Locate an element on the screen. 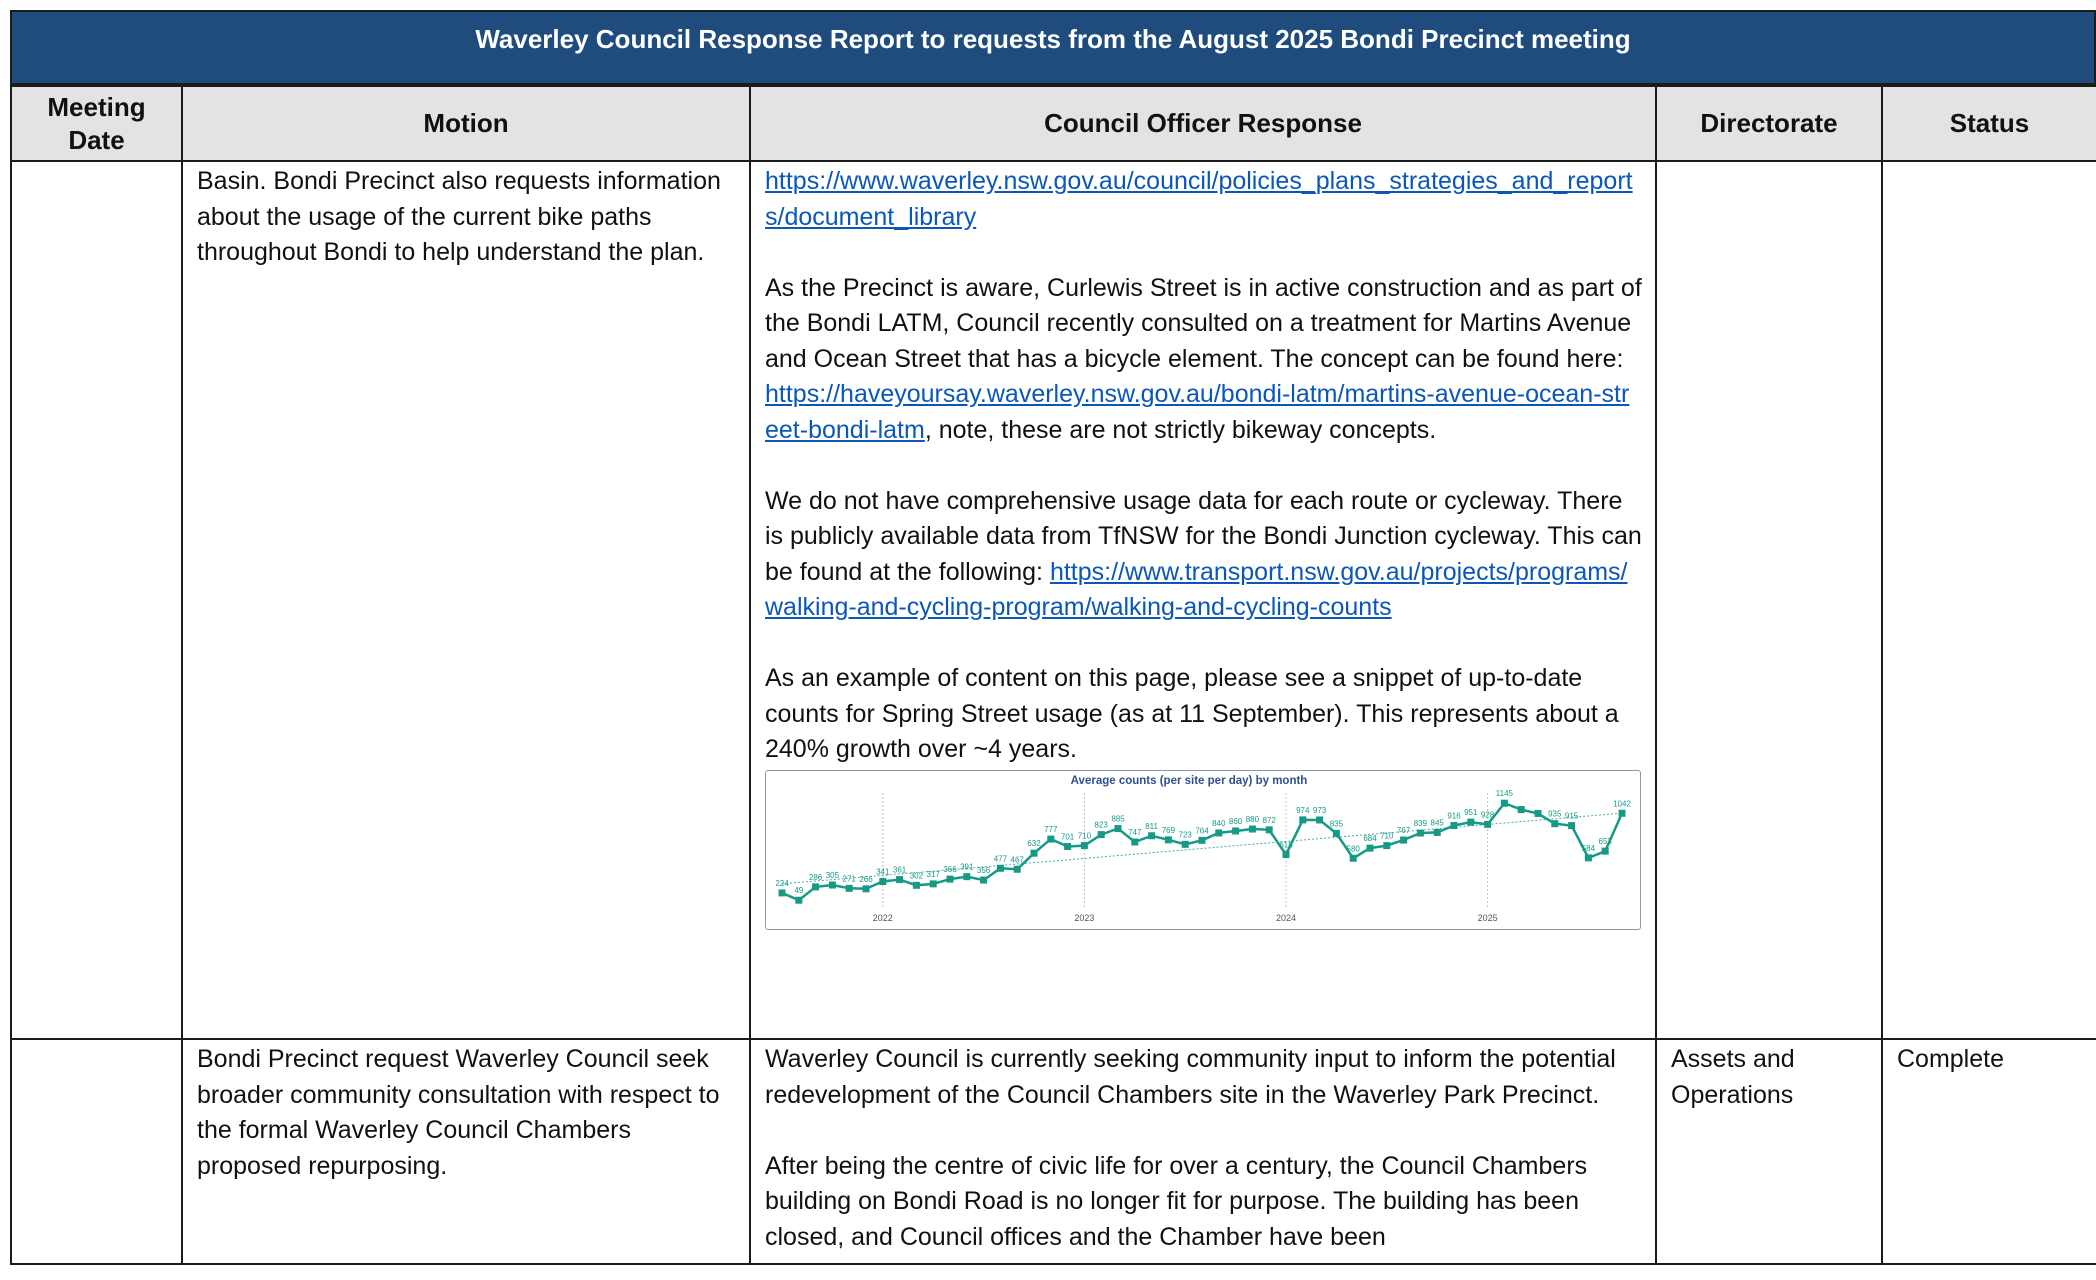 This screenshot has width=2096, height=1280. chart-data-label: 317 is located at coordinates (934, 873).